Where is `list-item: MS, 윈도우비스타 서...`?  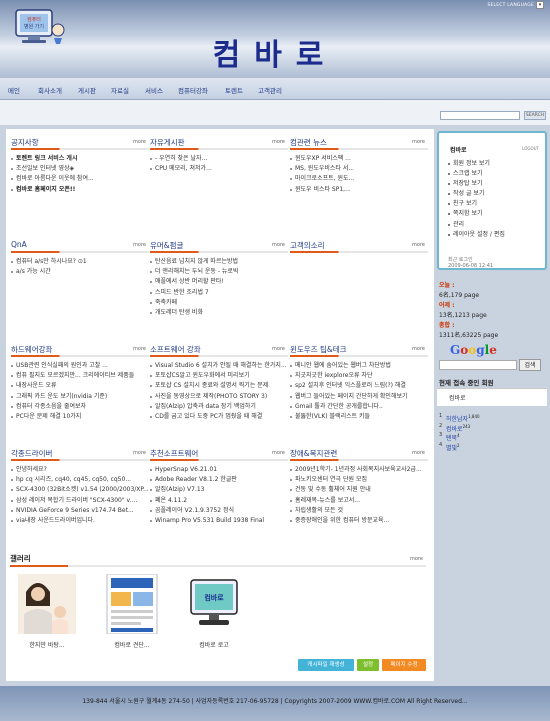 list-item: MS, 윈도우비스타 서... is located at coordinates (359, 169).